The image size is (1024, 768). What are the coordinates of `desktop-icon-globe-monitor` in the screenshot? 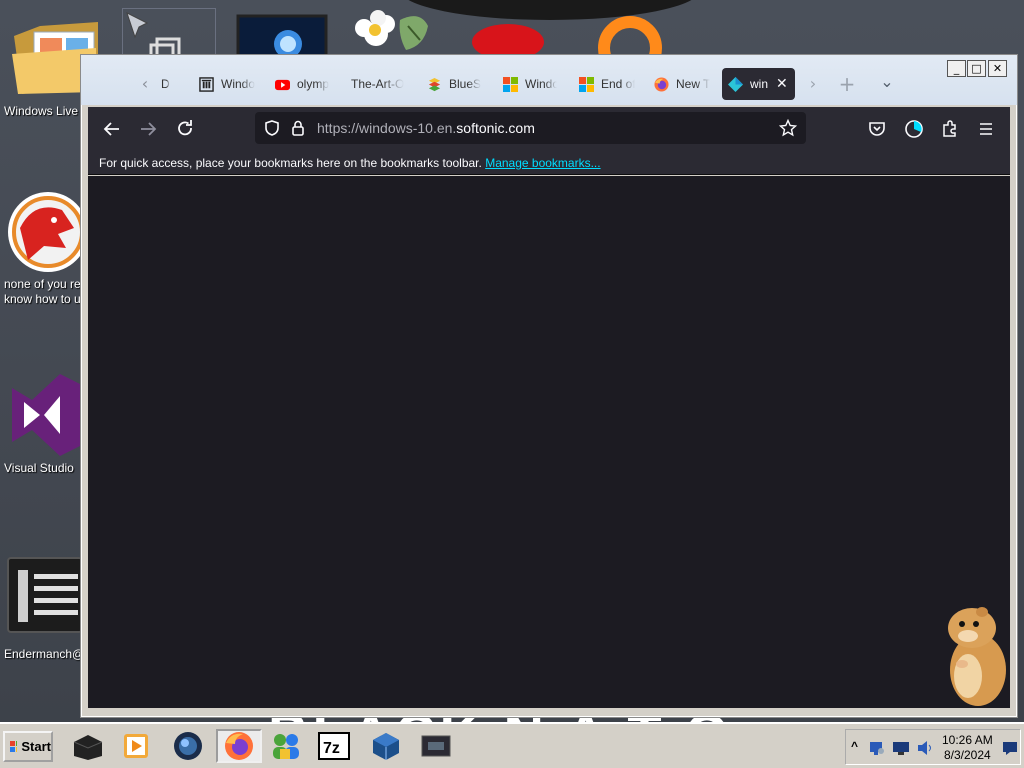 It's located at (282, 36).